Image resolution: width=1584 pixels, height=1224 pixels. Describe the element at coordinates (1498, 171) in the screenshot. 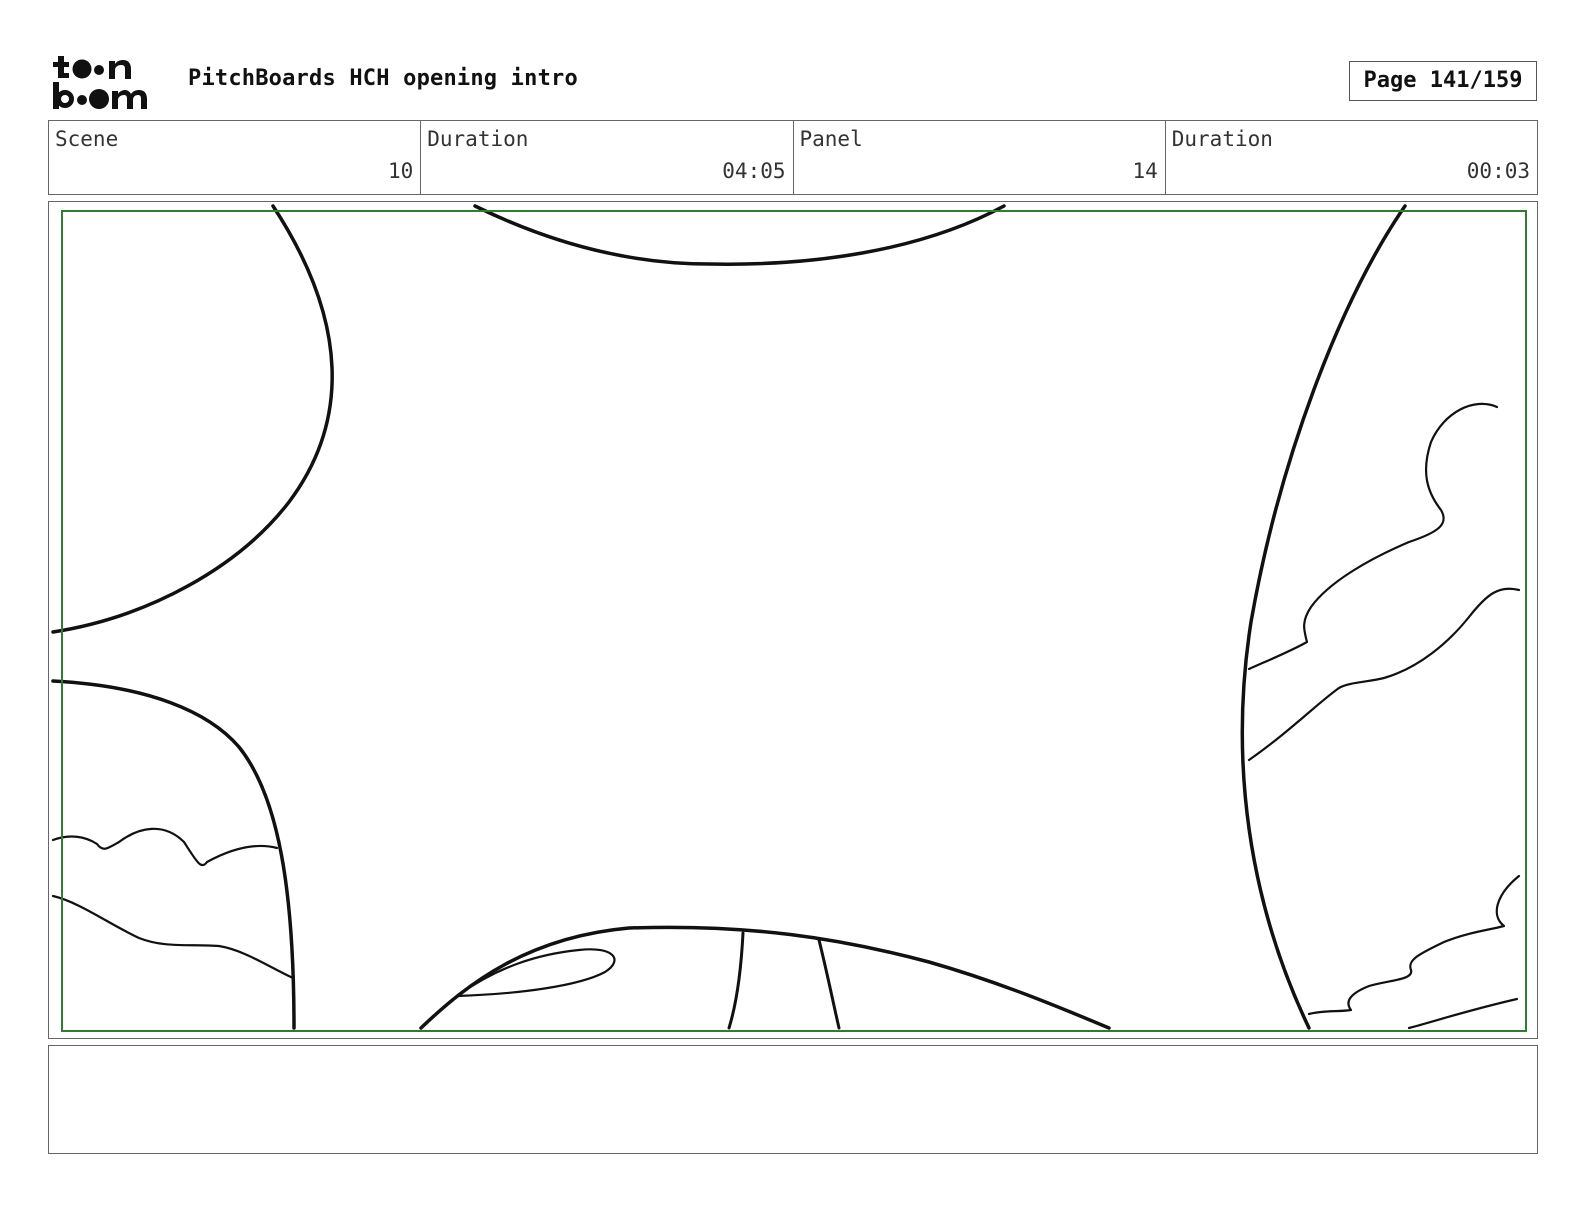

I see `panel-duration-value: 00:03` at that location.